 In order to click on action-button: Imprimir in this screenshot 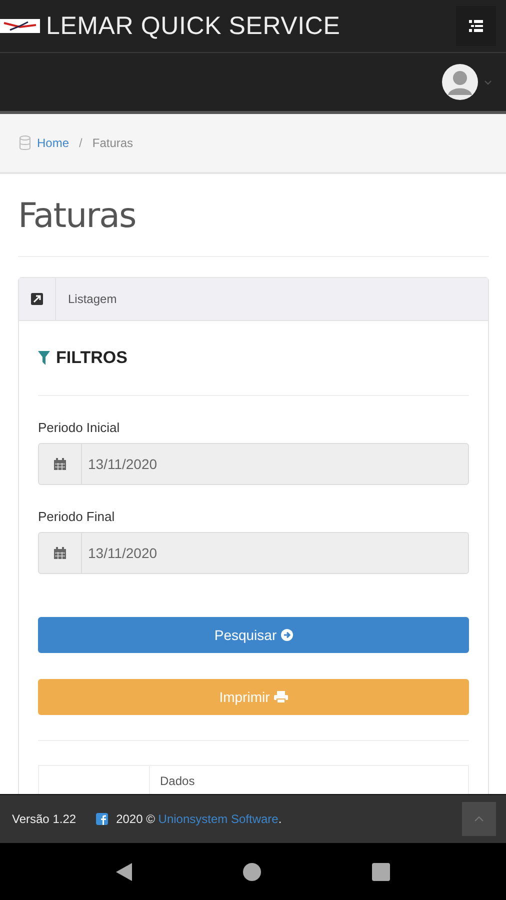, I will do `click(253, 697)`.